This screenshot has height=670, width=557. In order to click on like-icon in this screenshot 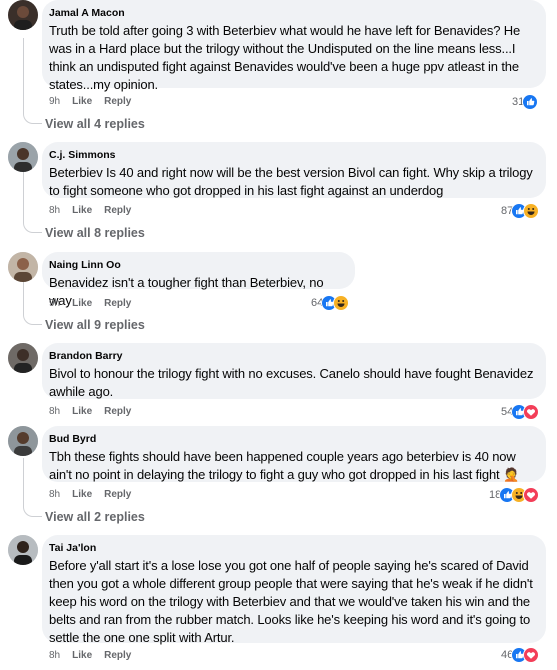, I will do `click(530, 102)`.